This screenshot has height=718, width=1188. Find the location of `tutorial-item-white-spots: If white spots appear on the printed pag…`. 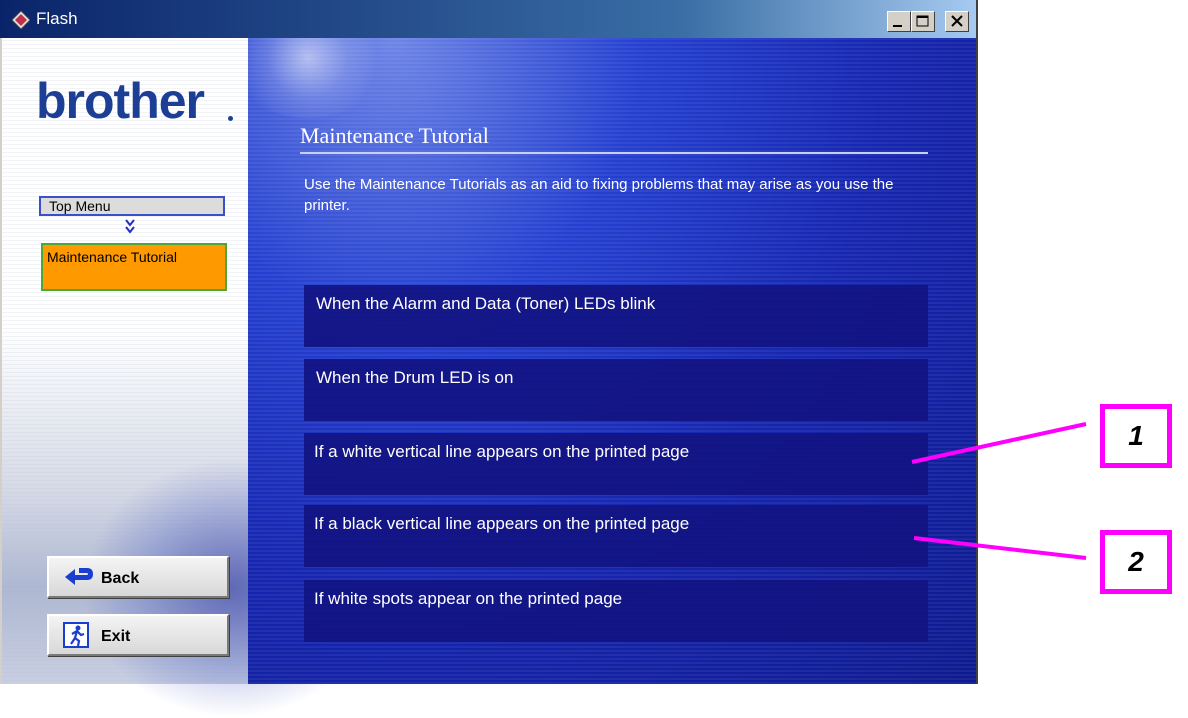

tutorial-item-white-spots: If white spots appear on the printed pag… is located at coordinates (616, 611).